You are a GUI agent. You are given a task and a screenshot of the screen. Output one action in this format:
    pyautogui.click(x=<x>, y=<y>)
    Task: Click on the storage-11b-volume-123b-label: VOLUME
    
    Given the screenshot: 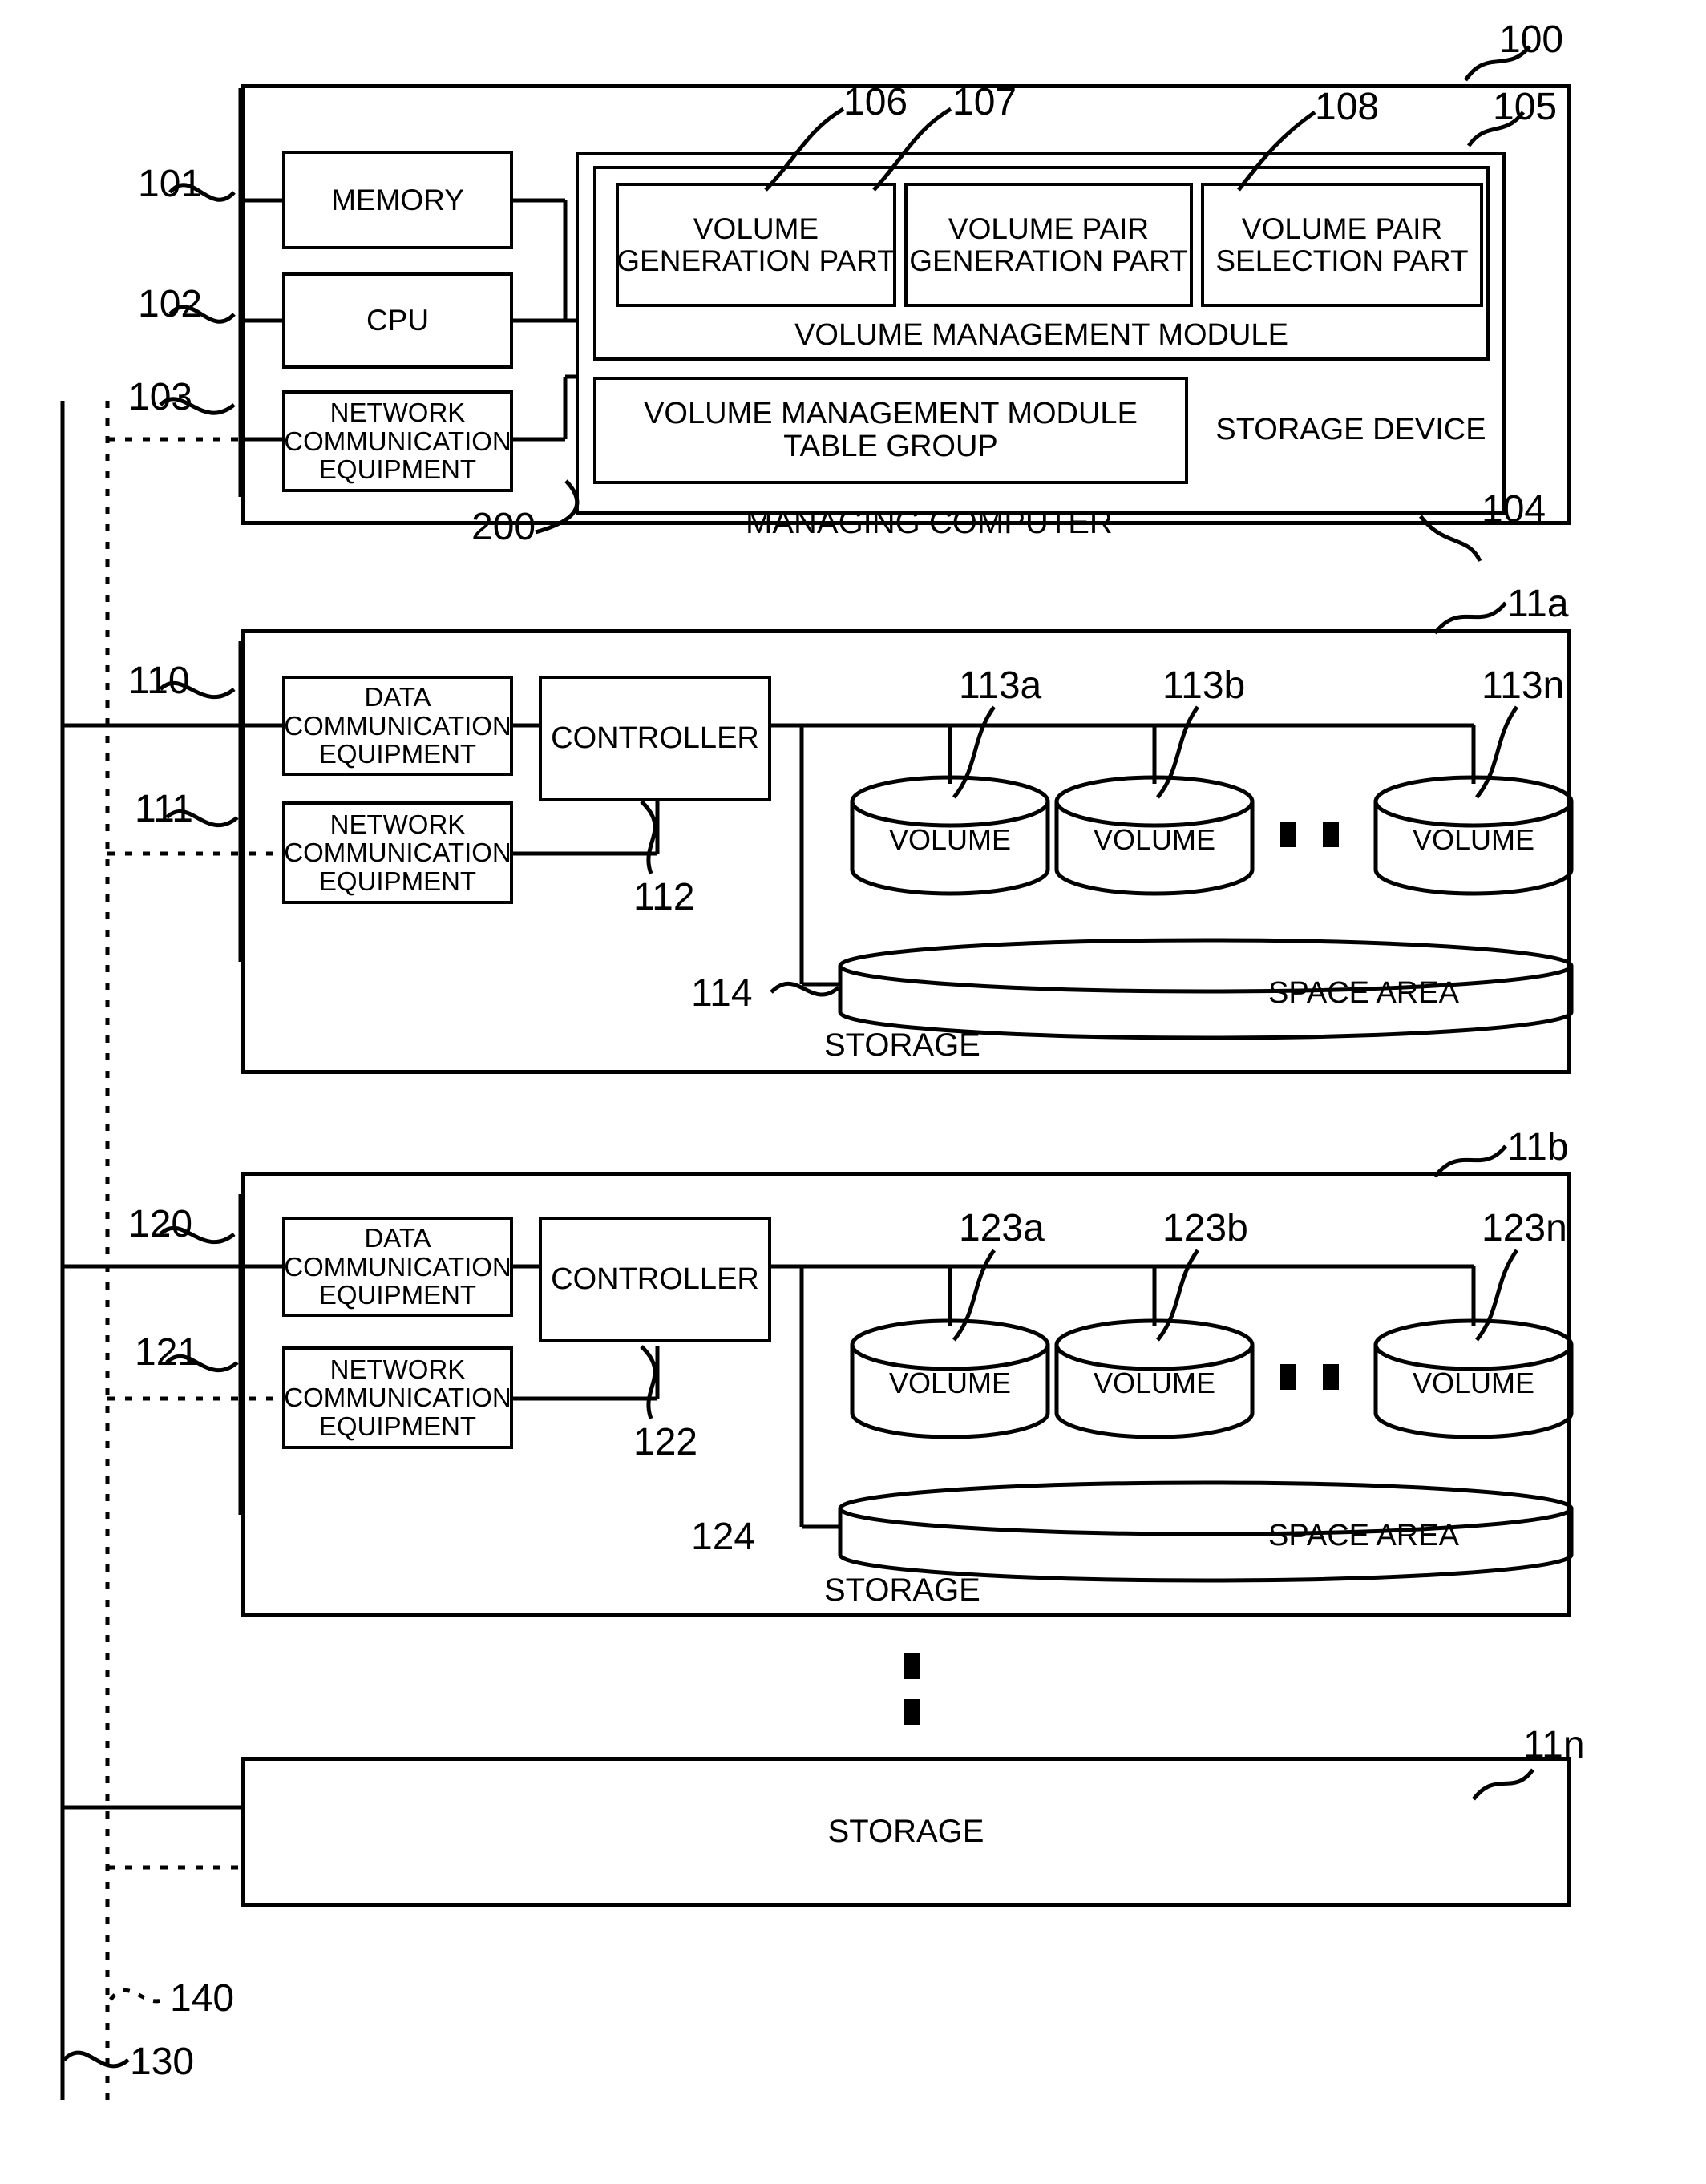 What is the action you would take?
    pyautogui.click(x=1154, y=1383)
    